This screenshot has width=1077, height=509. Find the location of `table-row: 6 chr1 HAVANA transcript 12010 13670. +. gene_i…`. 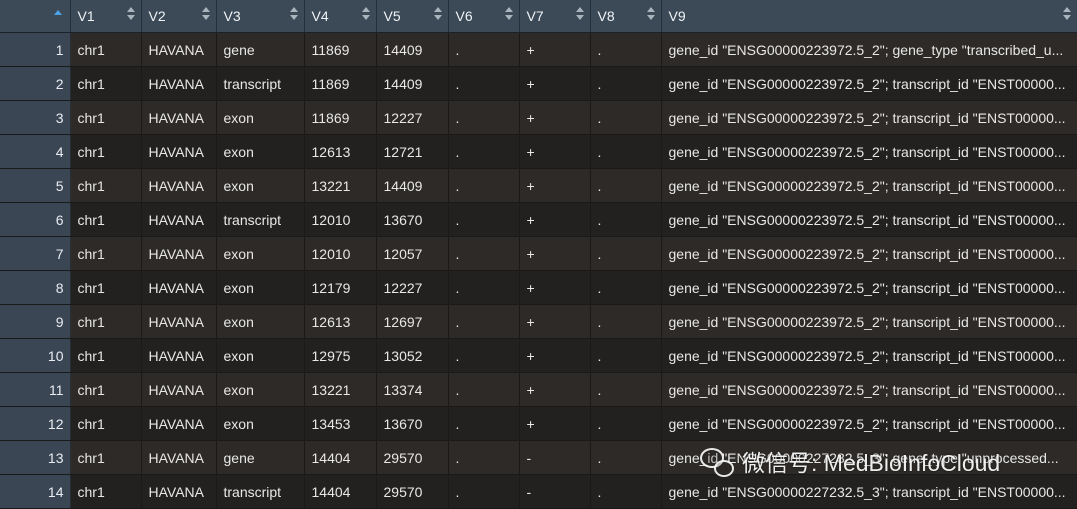

table-row: 6 chr1 HAVANA transcript 12010 13670. +. gene_i… is located at coordinates (538, 219).